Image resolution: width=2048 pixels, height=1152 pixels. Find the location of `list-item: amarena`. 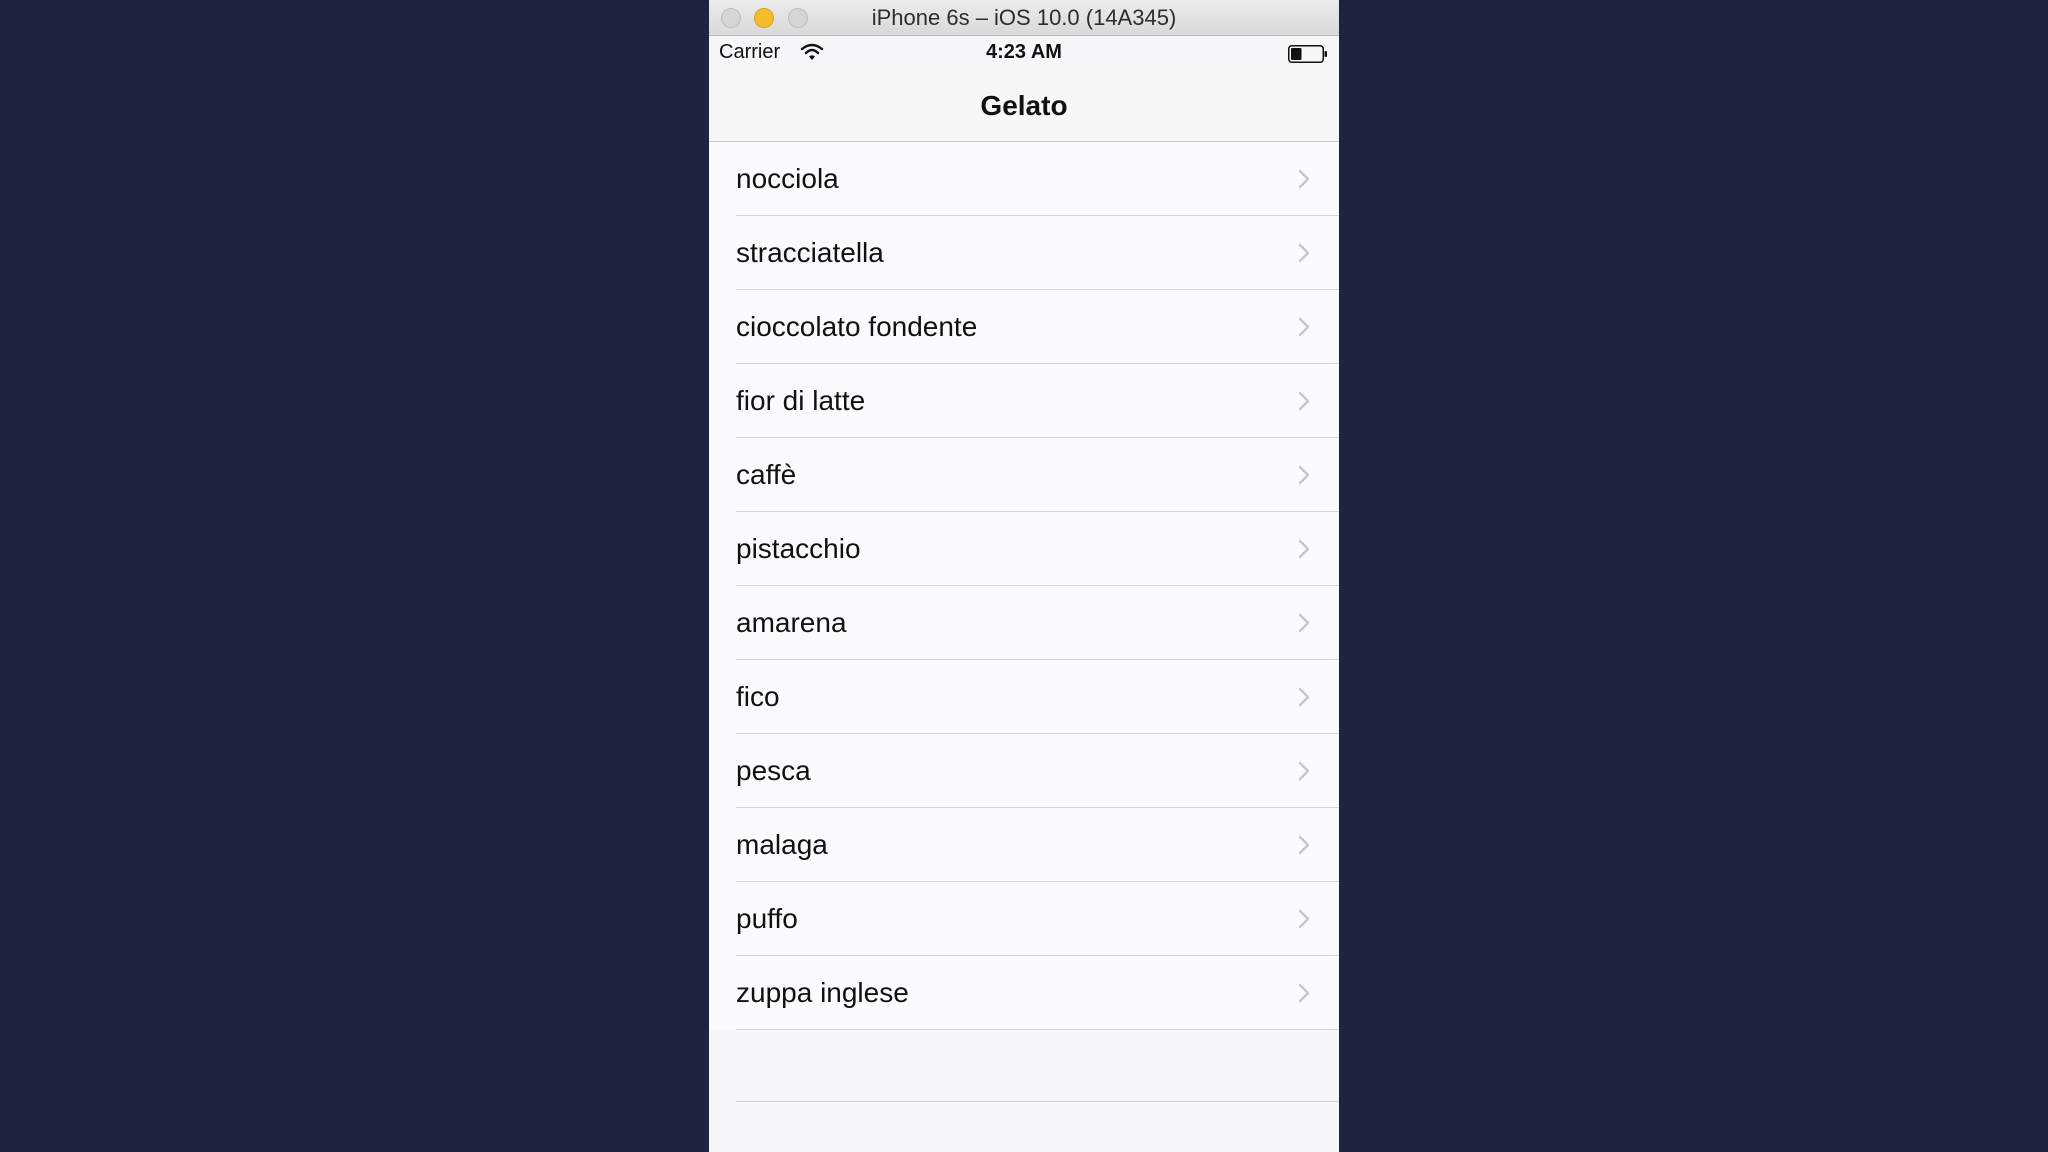

list-item: amarena is located at coordinates (1024, 623).